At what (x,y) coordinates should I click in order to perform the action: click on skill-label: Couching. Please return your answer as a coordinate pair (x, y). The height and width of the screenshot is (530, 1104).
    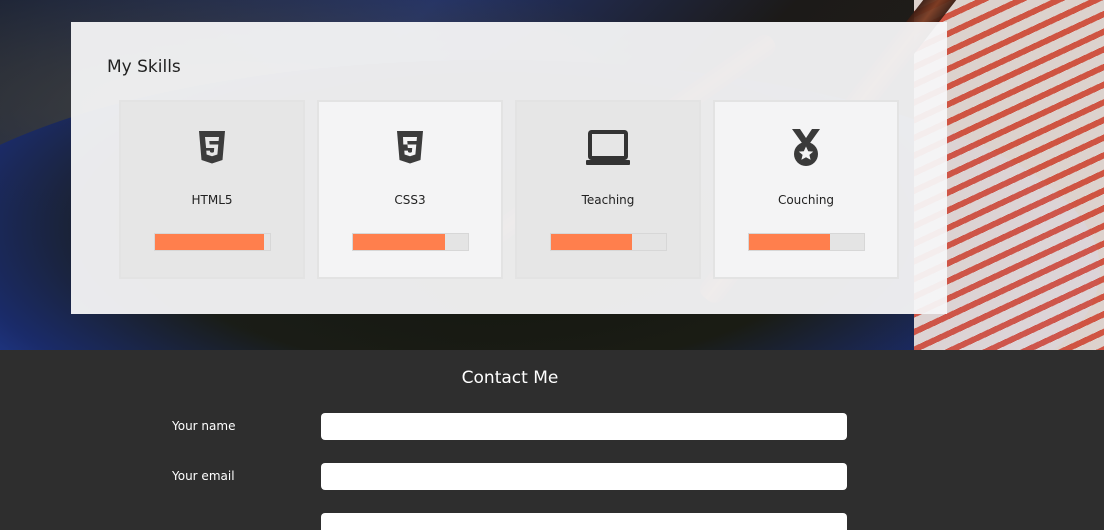
    Looking at the image, I should click on (806, 200).